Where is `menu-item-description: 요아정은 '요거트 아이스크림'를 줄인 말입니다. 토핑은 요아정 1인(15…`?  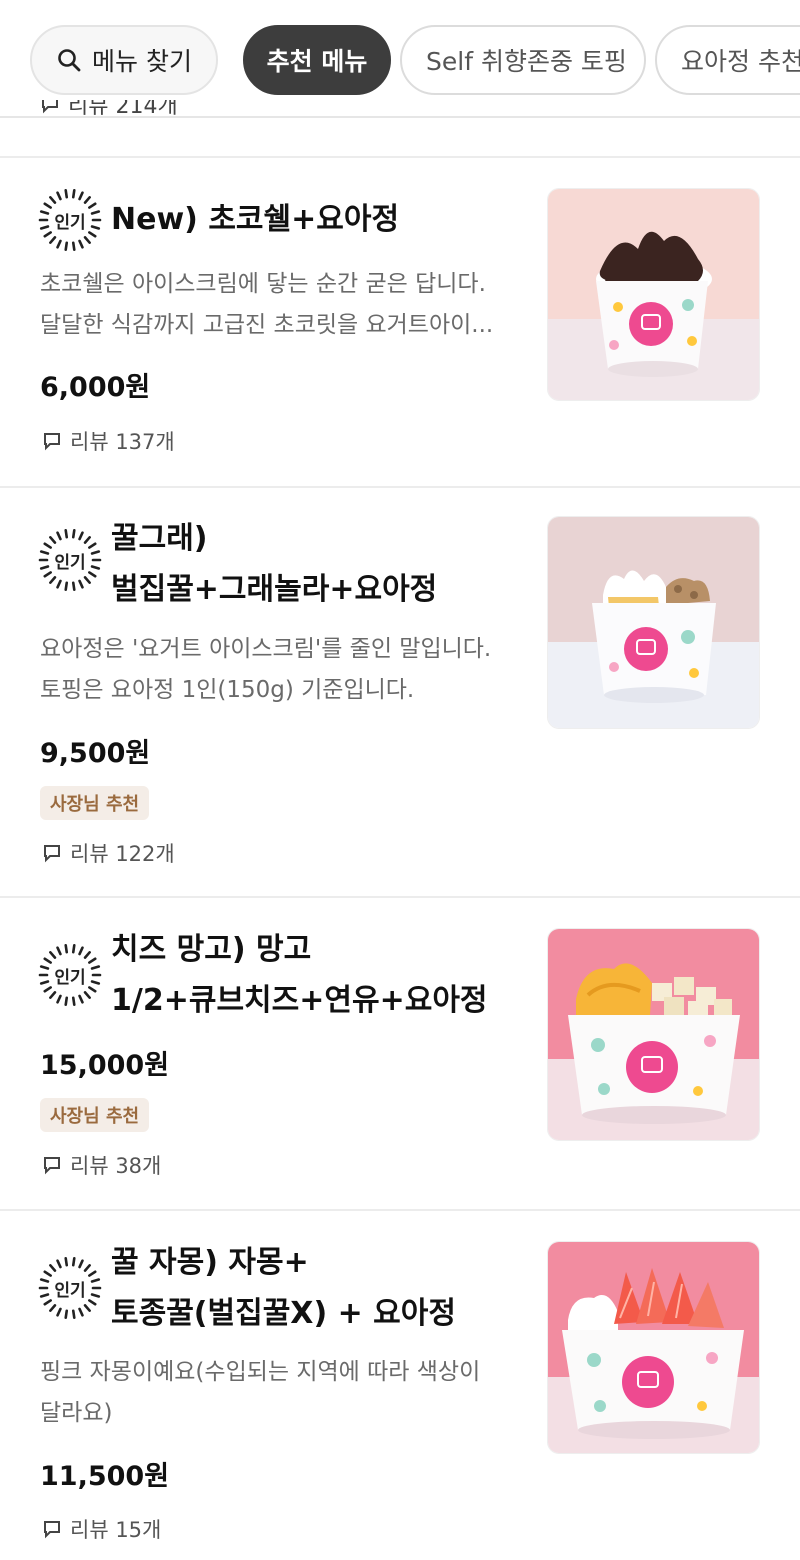
menu-item-description: 요아정은 '요거트 아이스크림'를 줄인 말입니다. 토핑은 요아정 1인(15… is located at coordinates (282, 670).